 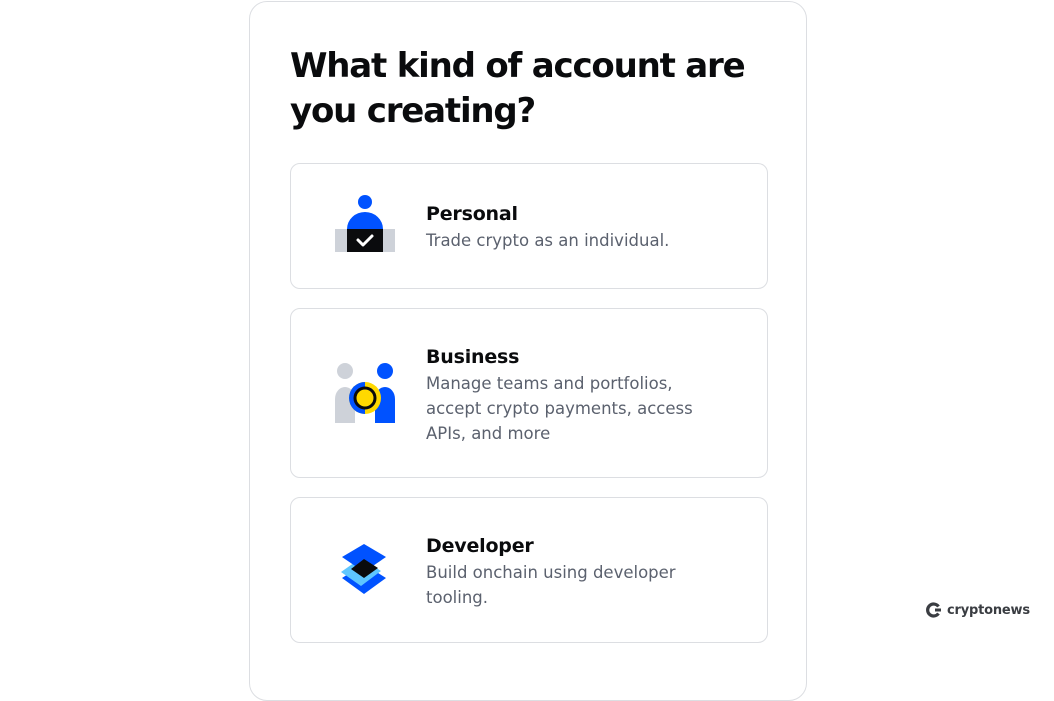 What do you see at coordinates (365, 393) in the screenshot?
I see `business-people-icon` at bounding box center [365, 393].